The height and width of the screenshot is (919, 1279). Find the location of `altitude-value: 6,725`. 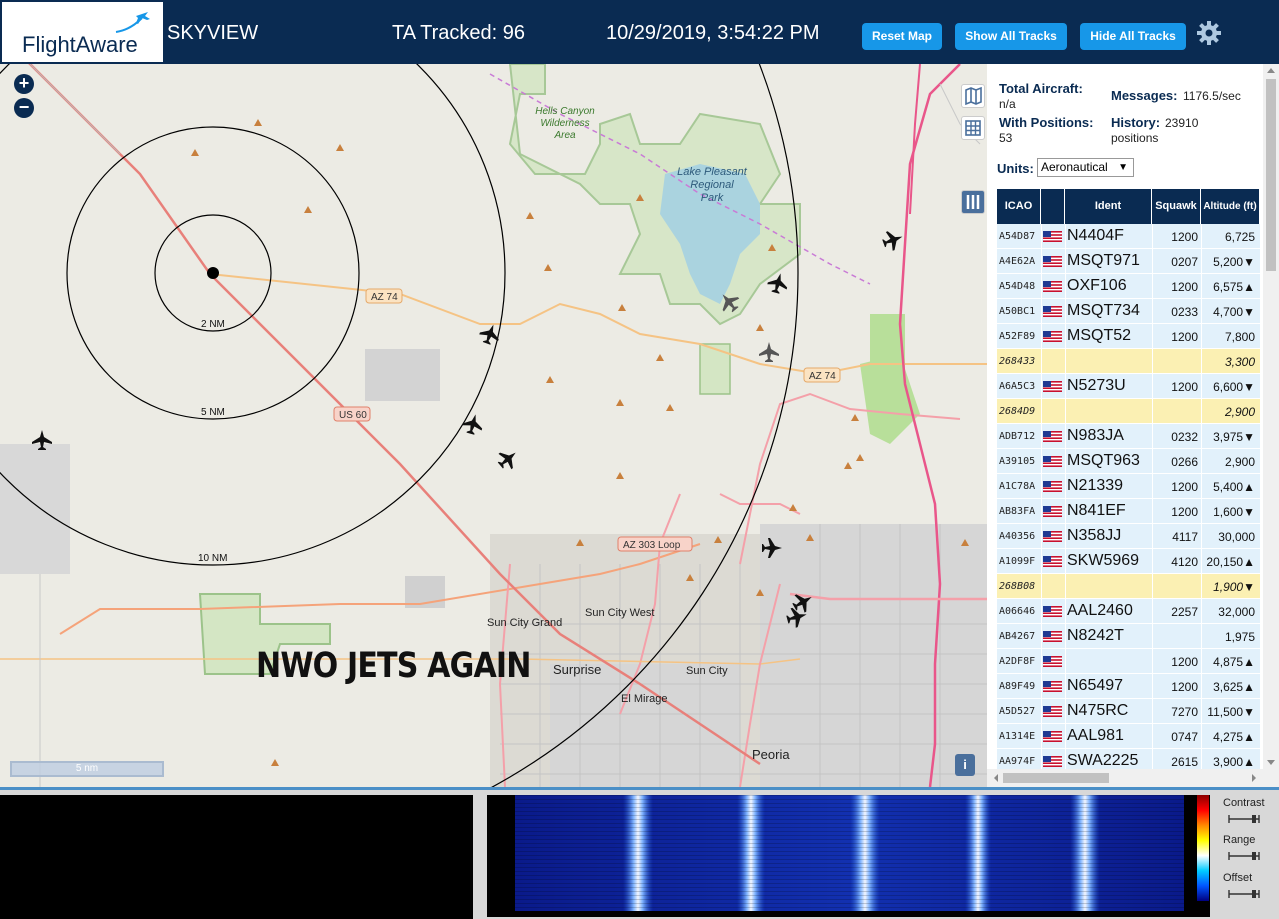

altitude-value: 6,725 is located at coordinates (1239, 237).